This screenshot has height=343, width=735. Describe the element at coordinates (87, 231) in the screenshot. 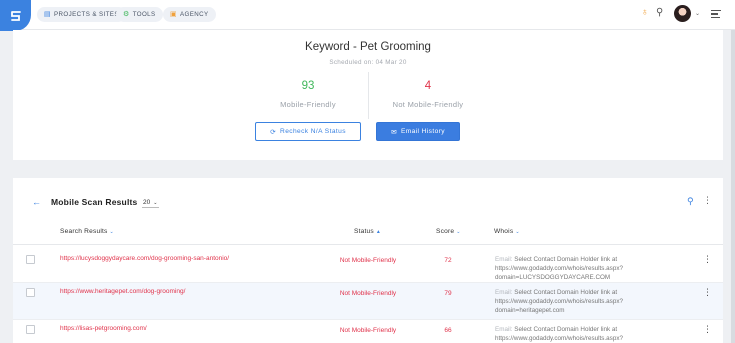

I see `column-search-results: Search Results ⌄` at that location.